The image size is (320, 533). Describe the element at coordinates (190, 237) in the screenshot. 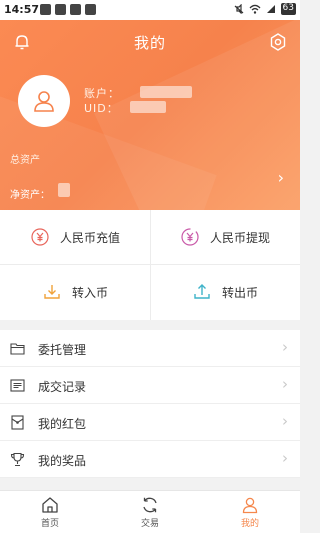

I see `yuan-withdraw-icon` at that location.